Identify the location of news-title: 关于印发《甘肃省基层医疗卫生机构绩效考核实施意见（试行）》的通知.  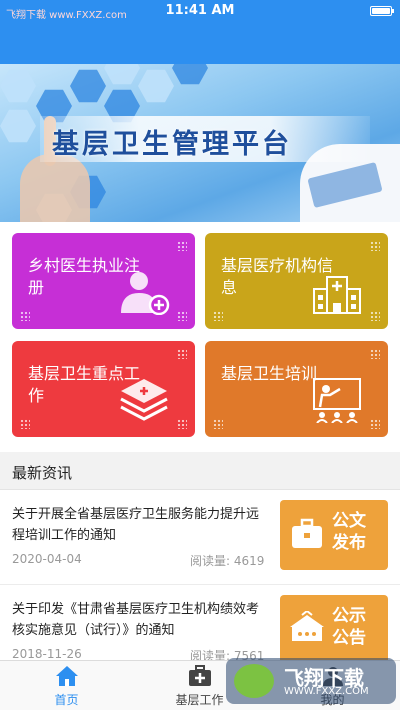
(136, 620).